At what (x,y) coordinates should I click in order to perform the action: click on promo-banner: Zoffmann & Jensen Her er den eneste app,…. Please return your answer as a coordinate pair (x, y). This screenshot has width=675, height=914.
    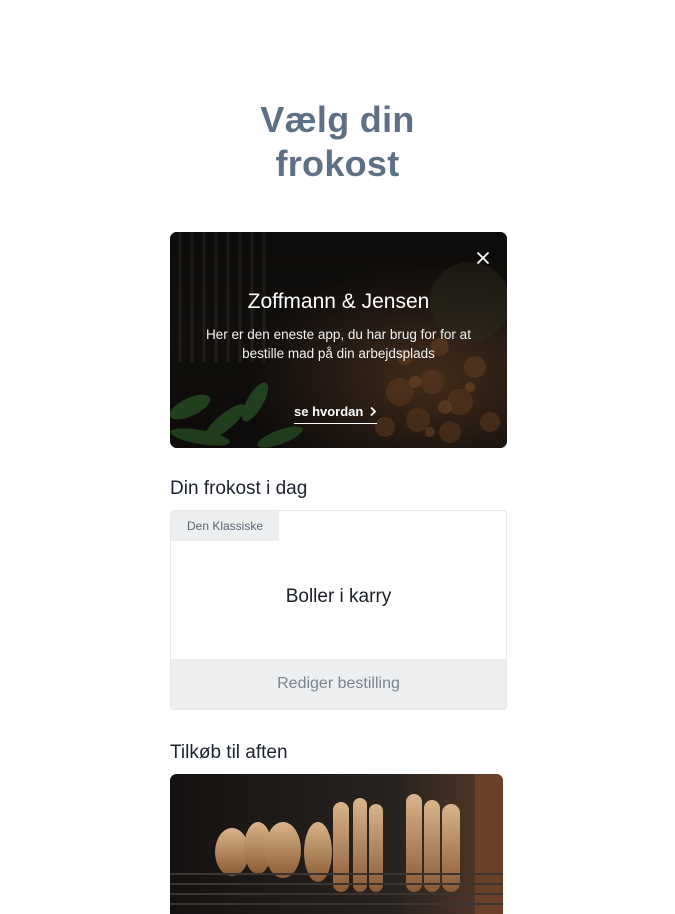
    Looking at the image, I should click on (338, 340).